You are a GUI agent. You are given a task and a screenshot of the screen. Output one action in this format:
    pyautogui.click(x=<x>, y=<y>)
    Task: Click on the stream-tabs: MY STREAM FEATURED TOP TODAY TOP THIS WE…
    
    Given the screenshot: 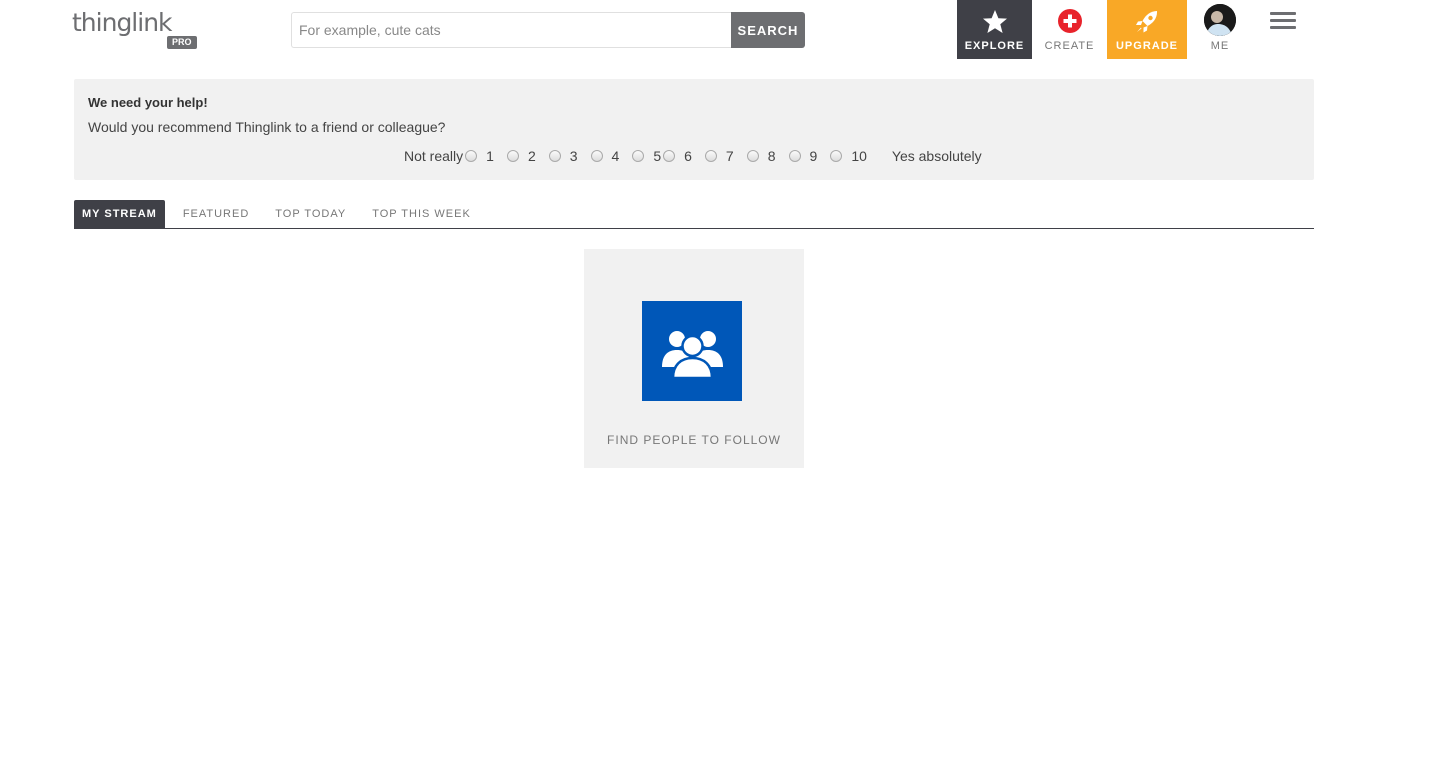 What is the action you would take?
    pyautogui.click(x=694, y=214)
    